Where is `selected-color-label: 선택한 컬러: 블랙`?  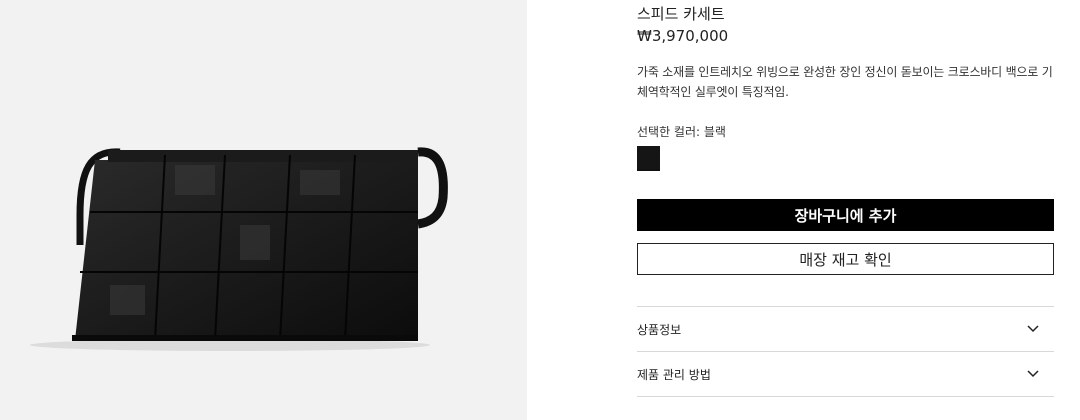 selected-color-label: 선택한 컬러: 블랙 is located at coordinates (681, 132).